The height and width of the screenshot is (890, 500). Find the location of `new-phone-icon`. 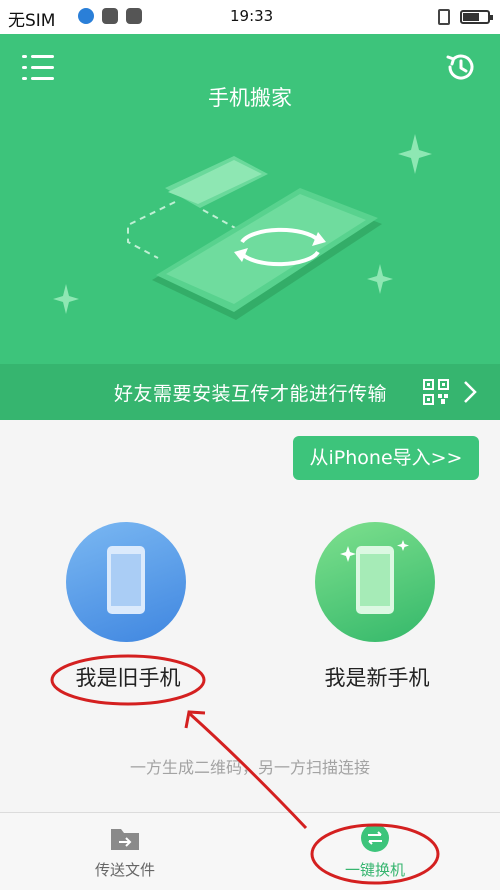

new-phone-icon is located at coordinates (374, 577).